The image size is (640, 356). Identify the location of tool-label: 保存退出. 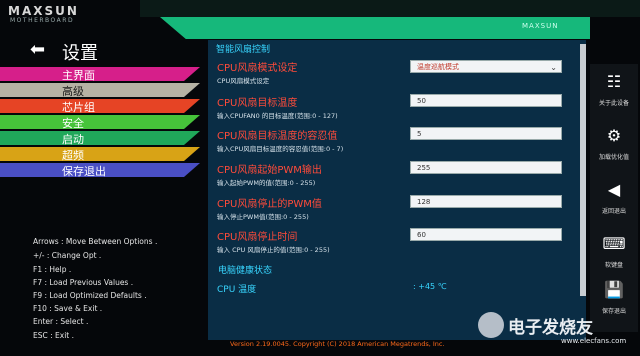
(613, 311).